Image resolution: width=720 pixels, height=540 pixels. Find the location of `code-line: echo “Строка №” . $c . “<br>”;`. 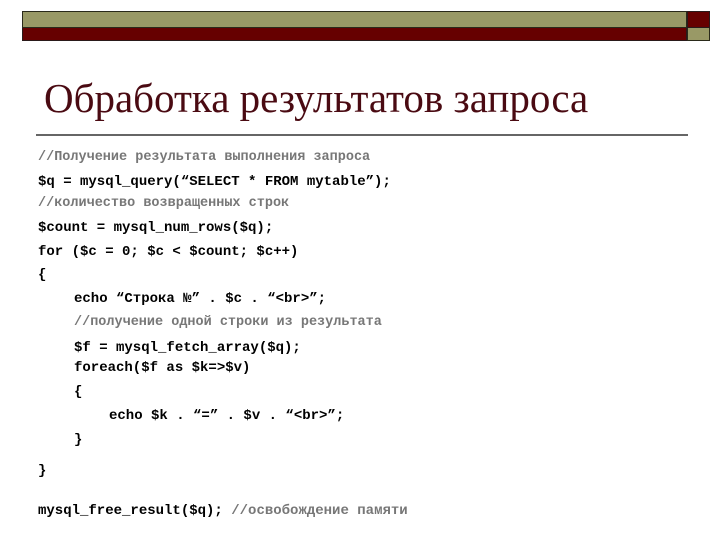

code-line: echo “Строка №” . $c . “<br>”; is located at coordinates (200, 299).